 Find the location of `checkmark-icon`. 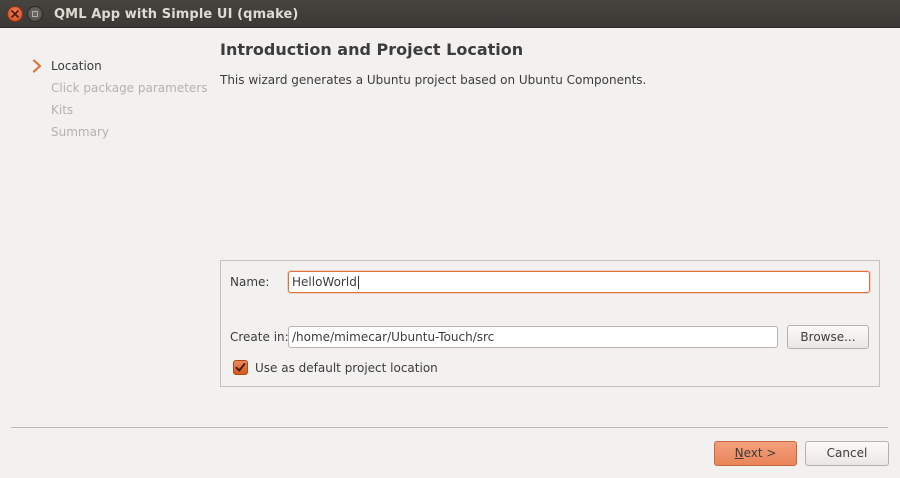

checkmark-icon is located at coordinates (240, 367).